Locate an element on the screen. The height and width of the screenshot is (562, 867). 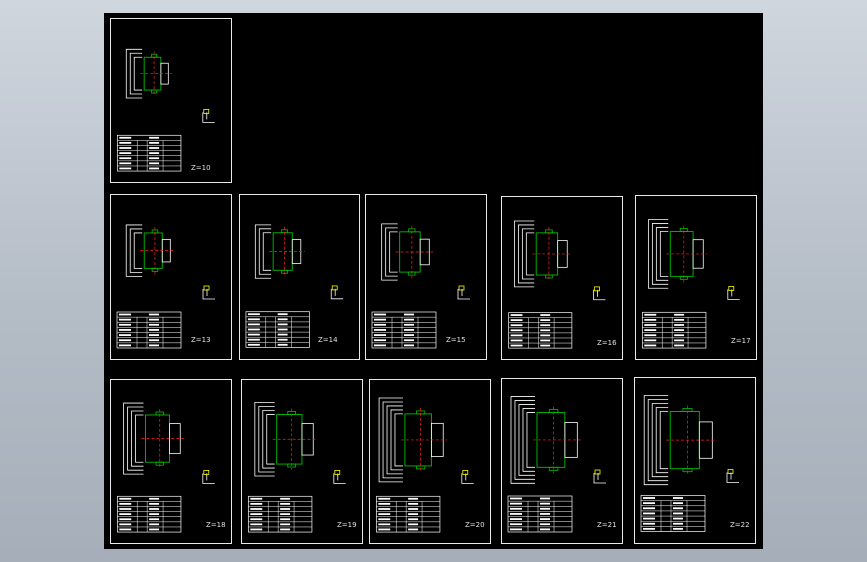
drawing-sheet-z16: Z=16 is located at coordinates (562, 278).